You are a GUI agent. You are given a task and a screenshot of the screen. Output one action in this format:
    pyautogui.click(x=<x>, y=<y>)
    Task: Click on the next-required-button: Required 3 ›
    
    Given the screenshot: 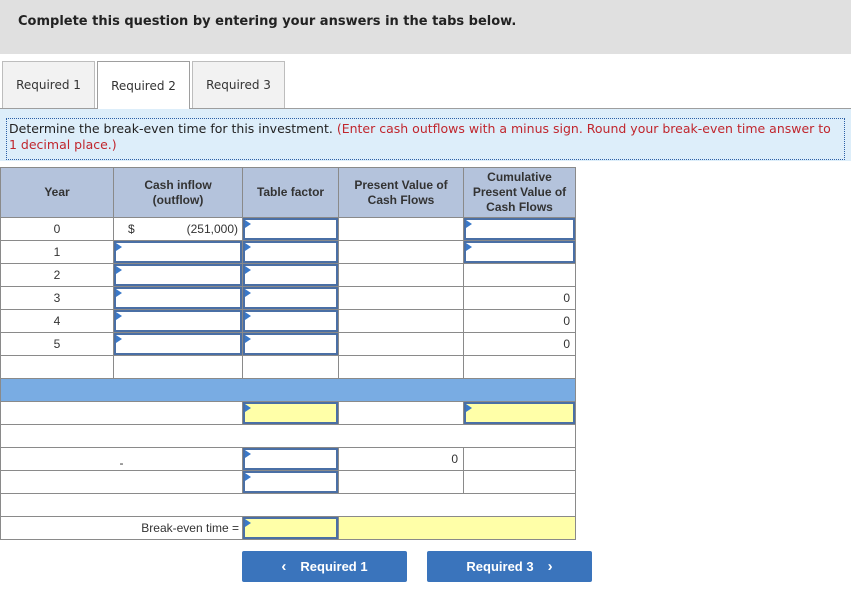 What is the action you would take?
    pyautogui.click(x=509, y=566)
    